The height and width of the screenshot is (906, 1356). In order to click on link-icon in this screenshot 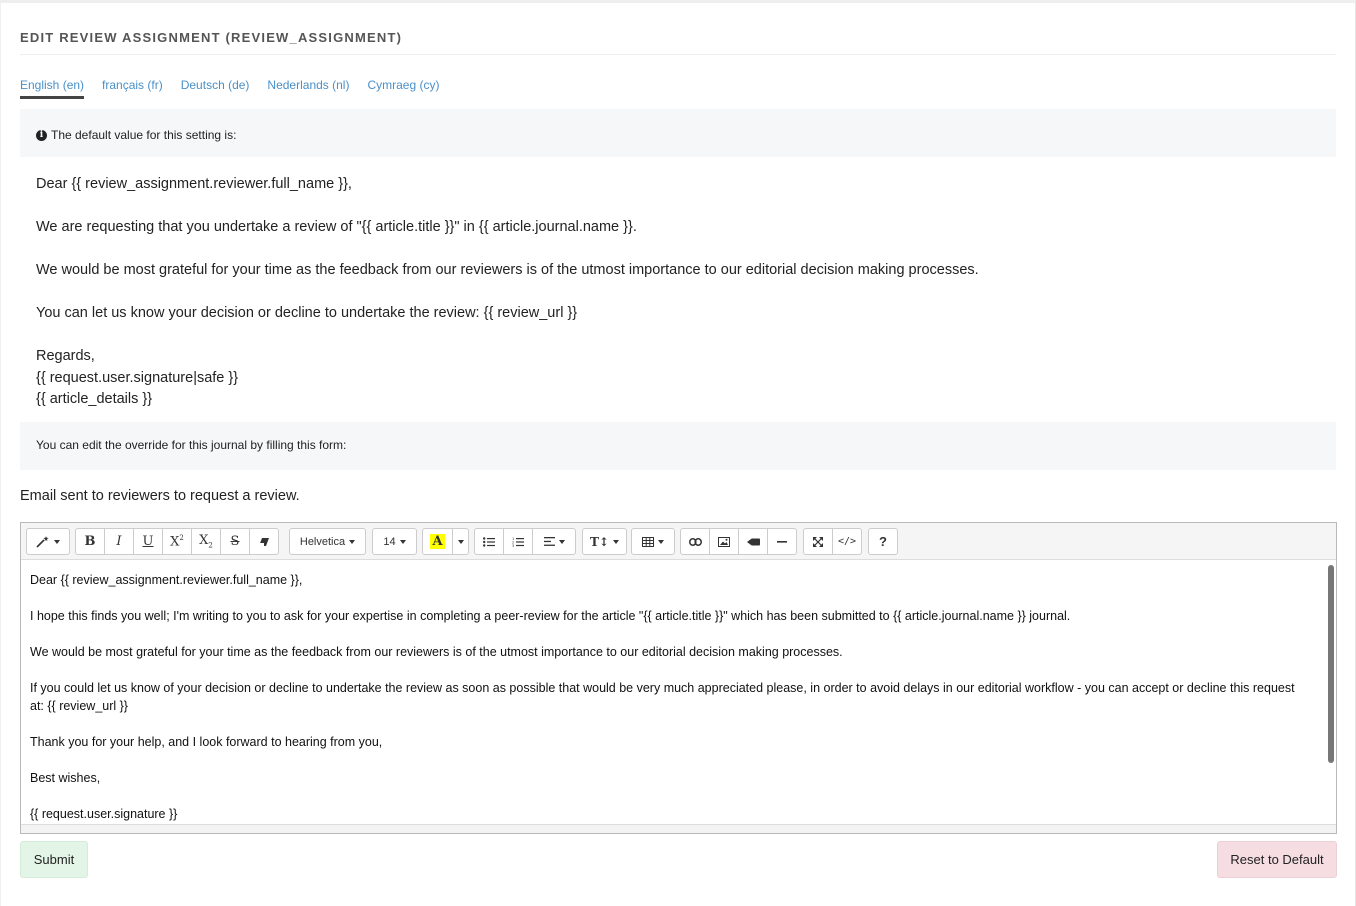, I will do `click(695, 541)`.